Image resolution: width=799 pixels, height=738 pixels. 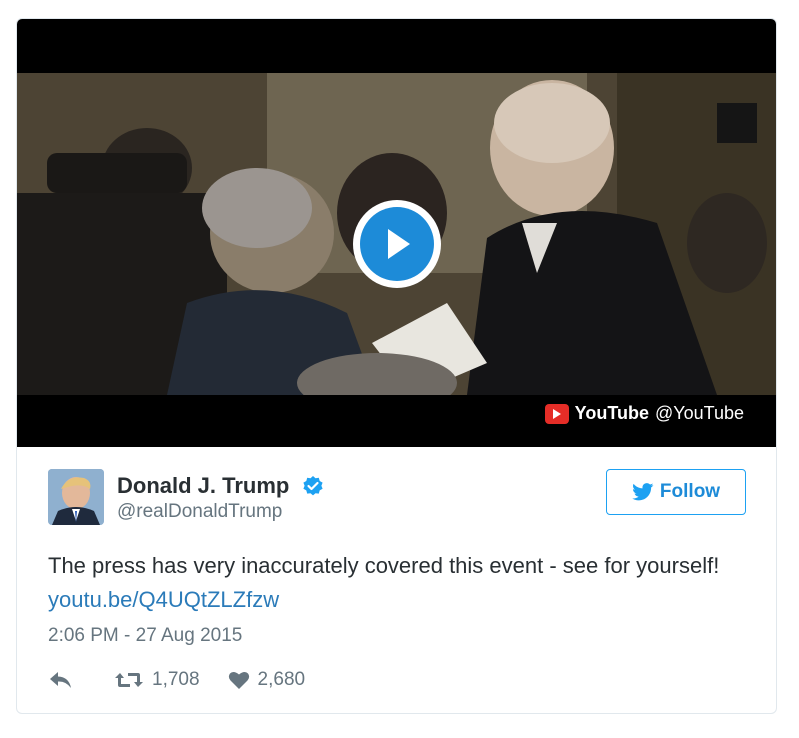 I want to click on tweet-actions: 1,708 2,680, so click(x=176, y=680).